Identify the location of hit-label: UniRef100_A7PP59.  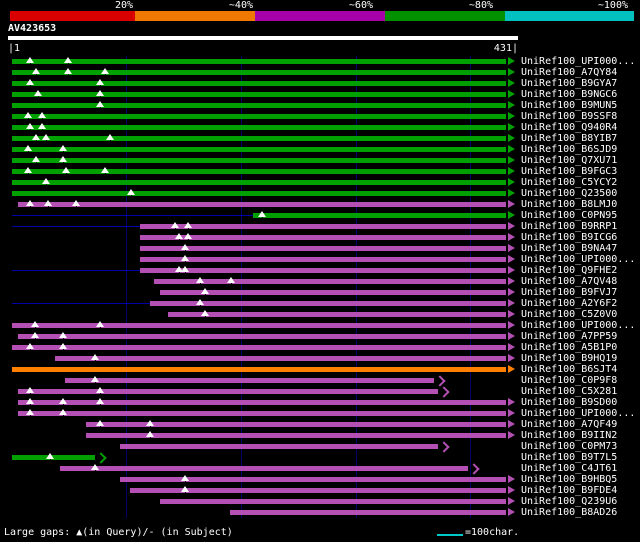
(569, 336).